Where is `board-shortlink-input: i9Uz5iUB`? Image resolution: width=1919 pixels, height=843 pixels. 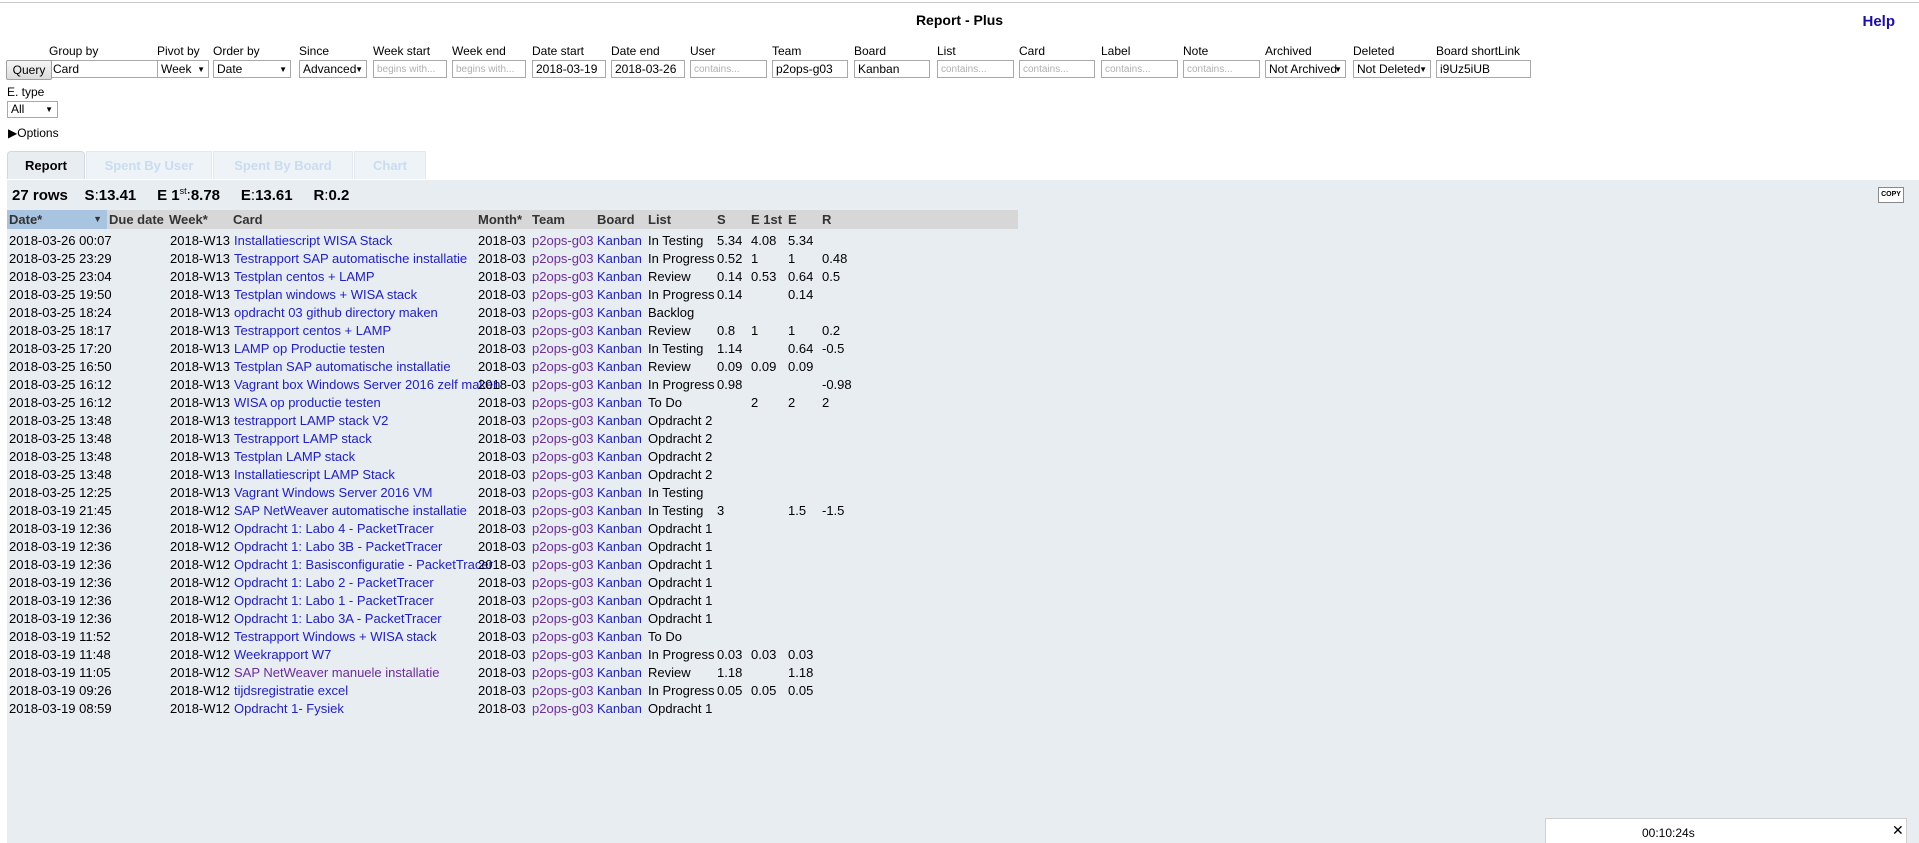 board-shortlink-input: i9Uz5iUB is located at coordinates (1483, 69).